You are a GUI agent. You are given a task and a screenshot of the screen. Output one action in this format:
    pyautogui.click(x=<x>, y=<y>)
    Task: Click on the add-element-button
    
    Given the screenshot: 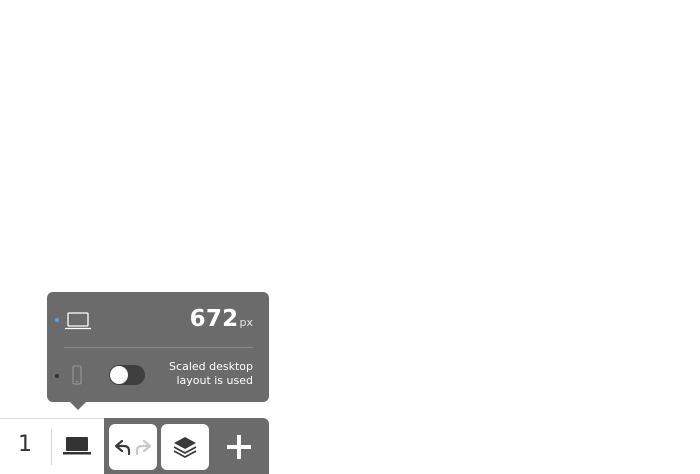 What is the action you would take?
    pyautogui.click(x=239, y=447)
    